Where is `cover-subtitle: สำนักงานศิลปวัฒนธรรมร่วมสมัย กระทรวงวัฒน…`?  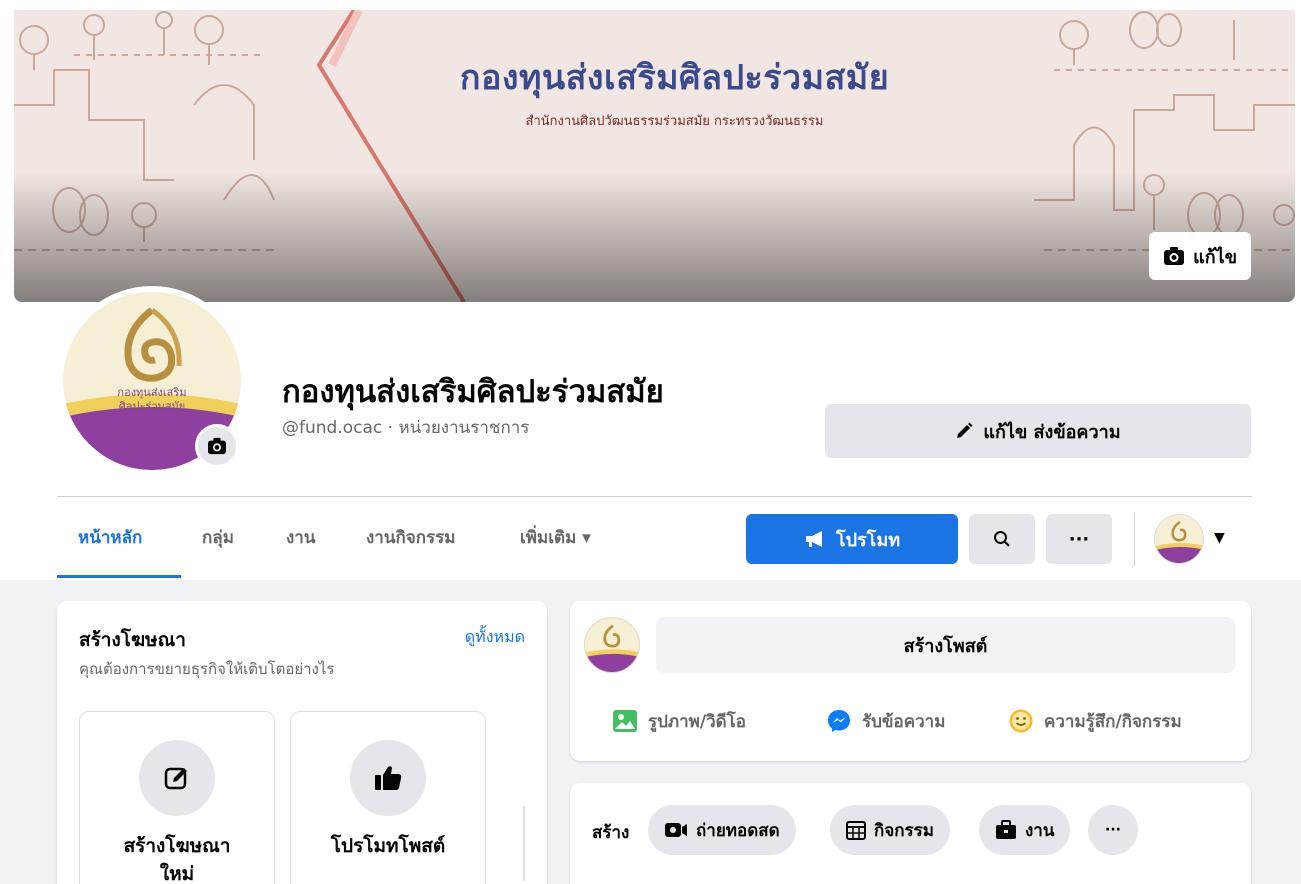 cover-subtitle: สำนักงานศิลปวัฒนธรรมร่วมสมัย กระทรวงวัฒน… is located at coordinates (674, 121).